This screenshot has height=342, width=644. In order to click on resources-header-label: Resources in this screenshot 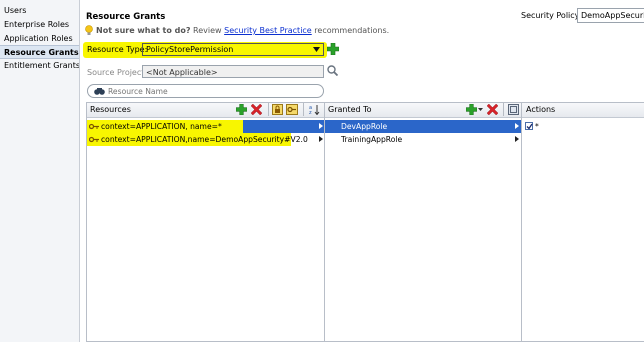, I will do `click(110, 109)`.